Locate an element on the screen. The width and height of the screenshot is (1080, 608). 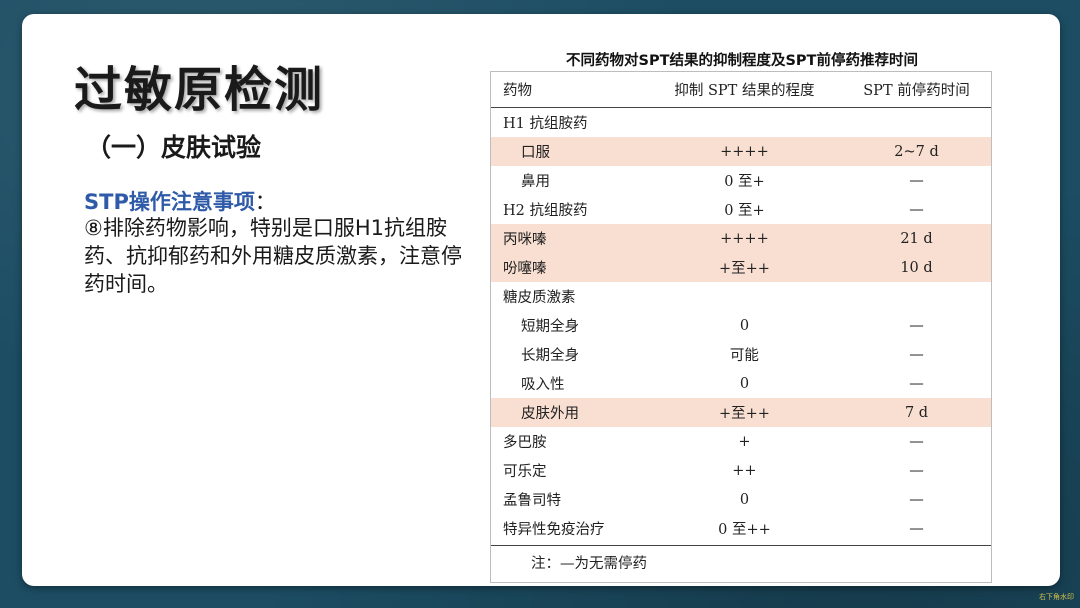
stop-time-cell: 21 d is located at coordinates (916, 238).